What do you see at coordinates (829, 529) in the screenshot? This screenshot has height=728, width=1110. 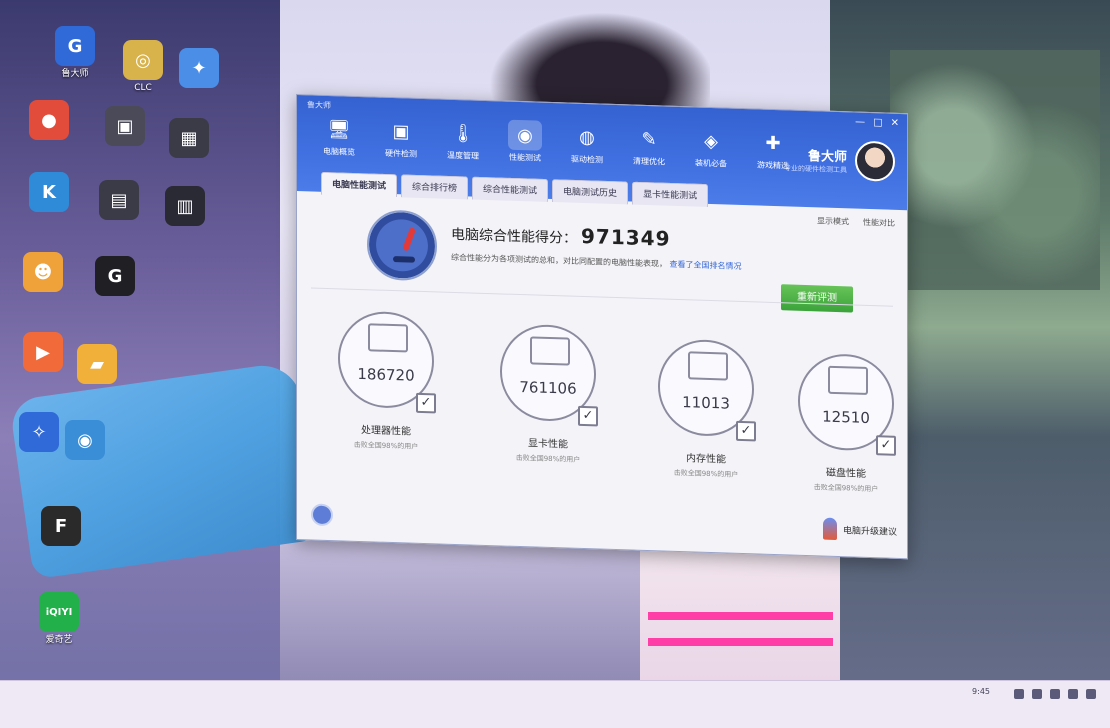 I see `rocket-icon` at bounding box center [829, 529].